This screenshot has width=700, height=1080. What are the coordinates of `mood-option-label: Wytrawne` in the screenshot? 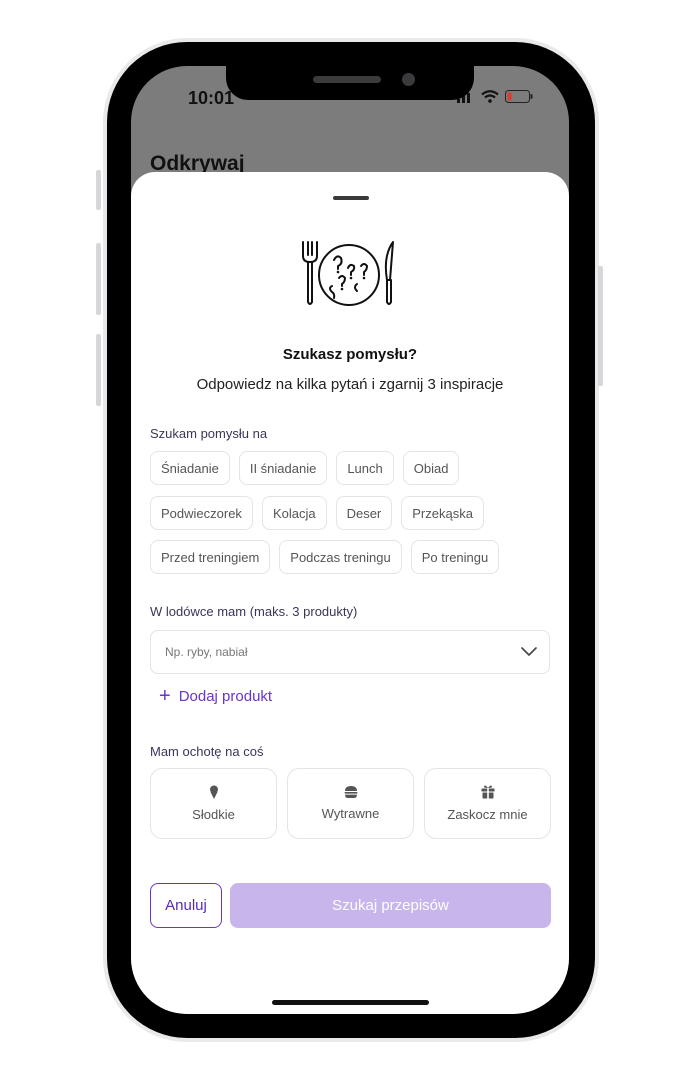 It's located at (350, 813).